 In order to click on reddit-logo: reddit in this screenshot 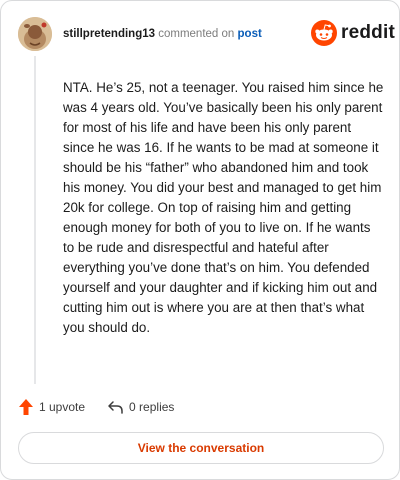, I will do `click(353, 33)`.